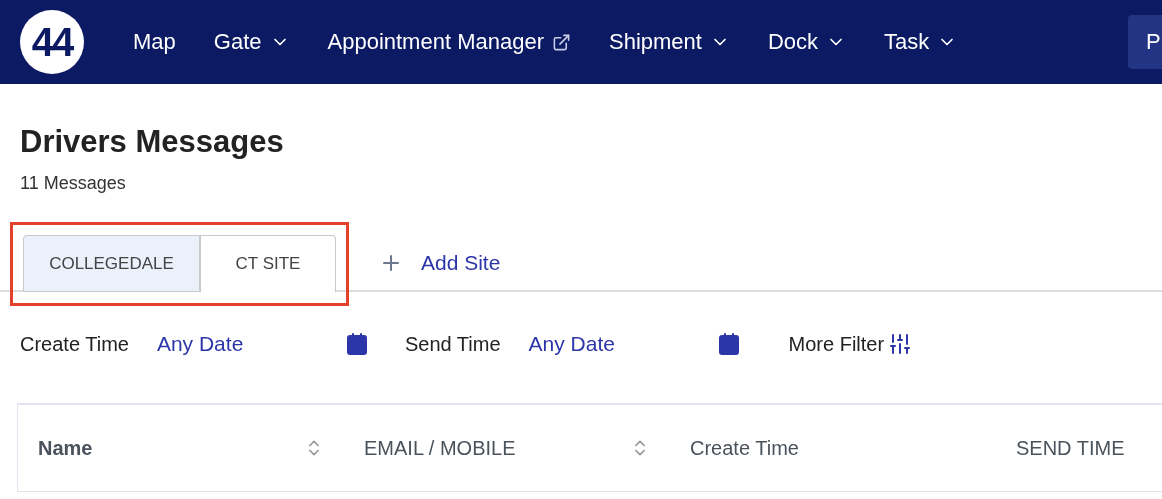 The height and width of the screenshot is (499, 1162). Describe the element at coordinates (452, 344) in the screenshot. I see `filter-label: Send Time` at that location.